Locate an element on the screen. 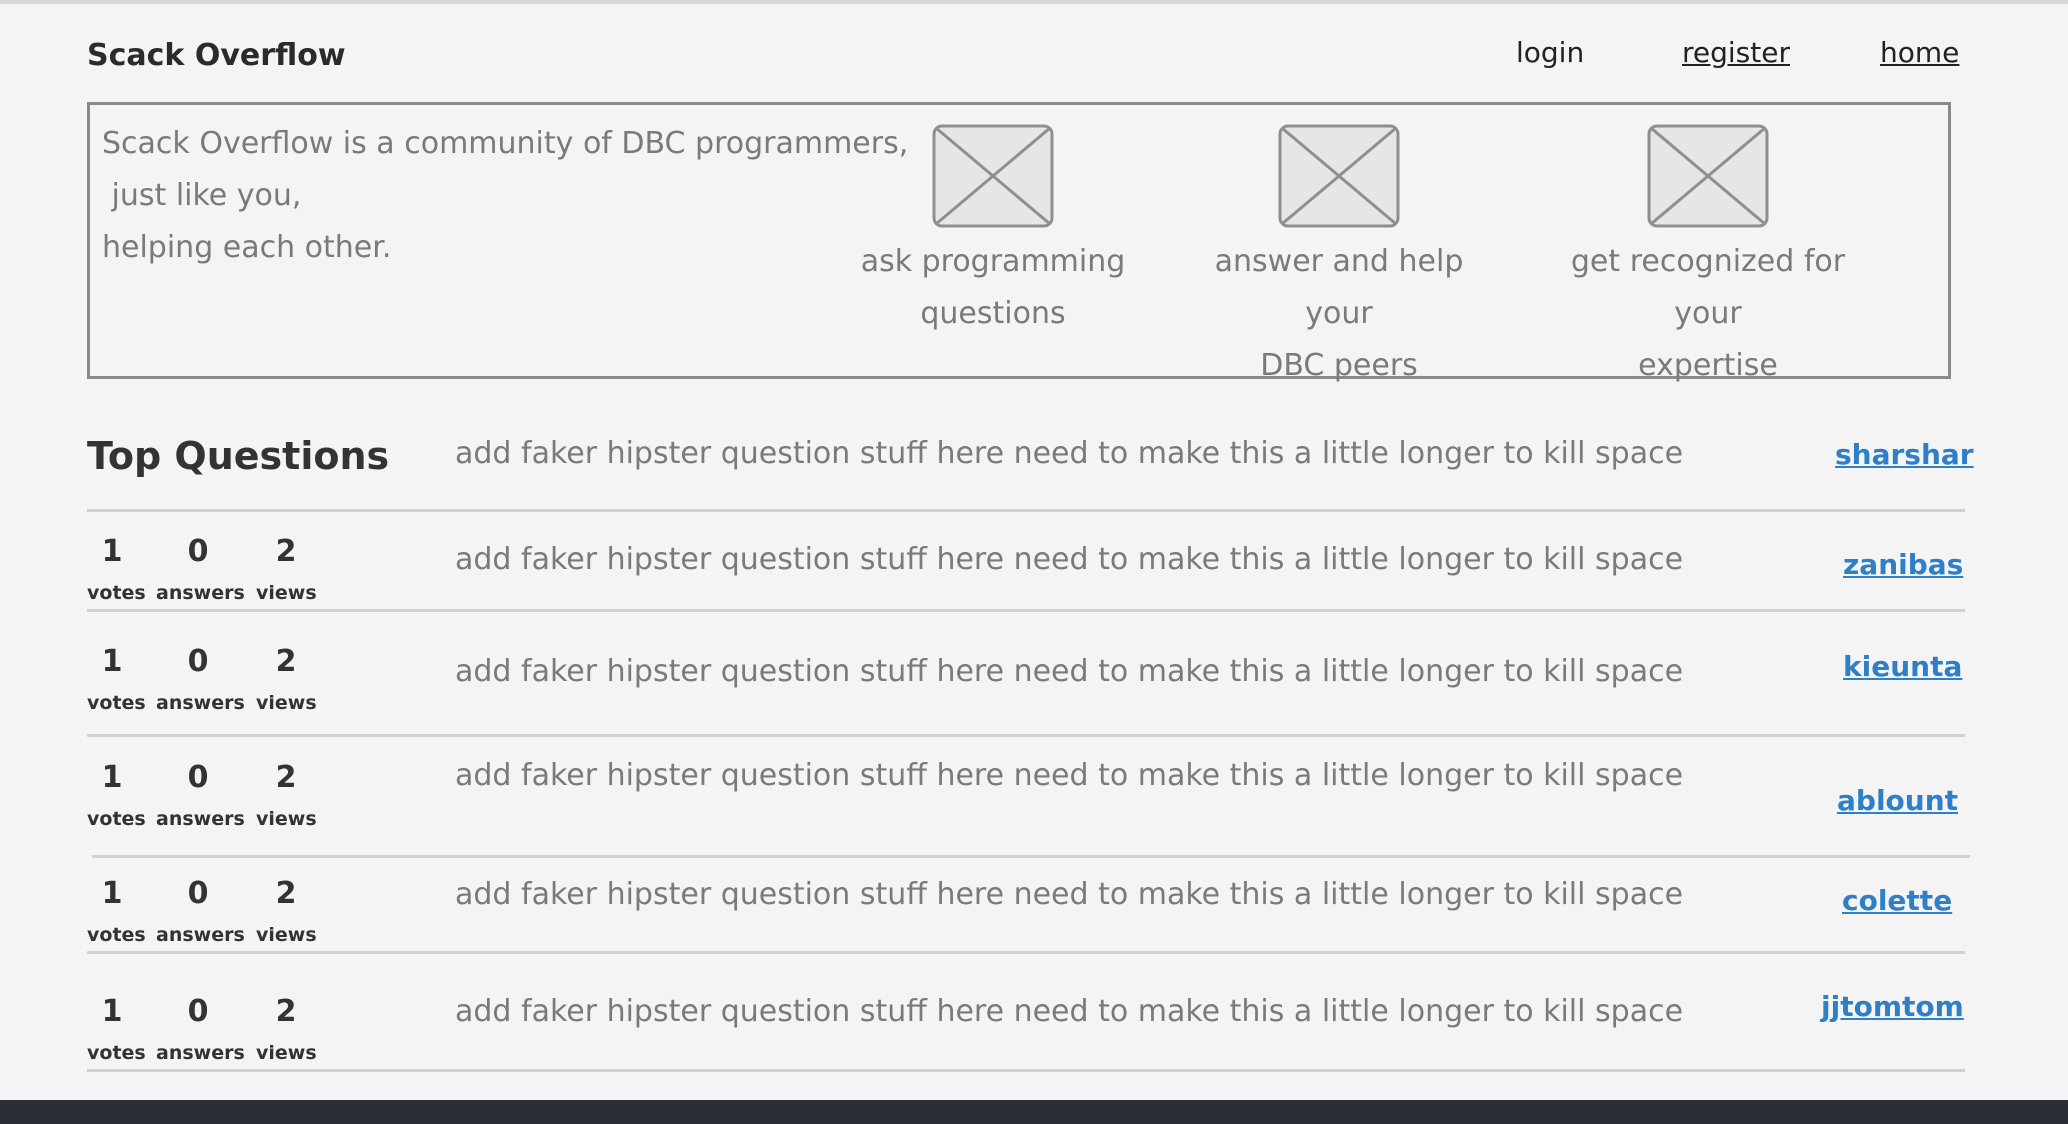 The image size is (2068, 1124). question-author-link: kieunta is located at coordinates (1902, 666).